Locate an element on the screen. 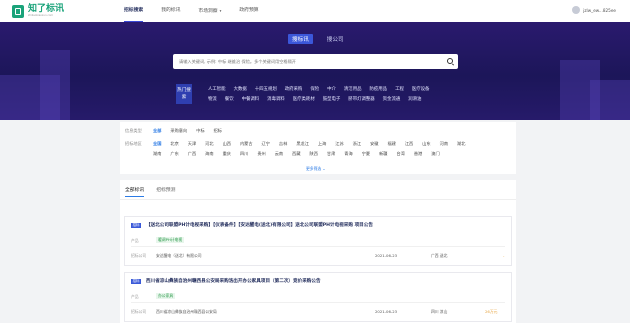 Image resolution: width=630 pixels, height=323 pixels. logo: 知了标讯 zhiliaobiaoxun.com is located at coordinates (38, 11).